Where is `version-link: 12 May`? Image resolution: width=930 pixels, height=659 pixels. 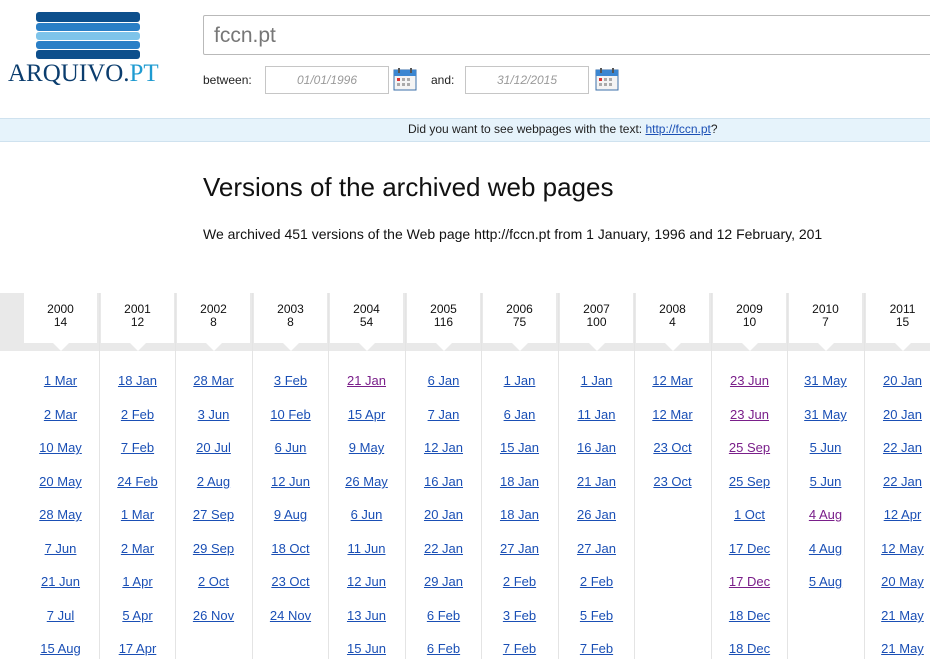
version-link: 12 May is located at coordinates (898, 548).